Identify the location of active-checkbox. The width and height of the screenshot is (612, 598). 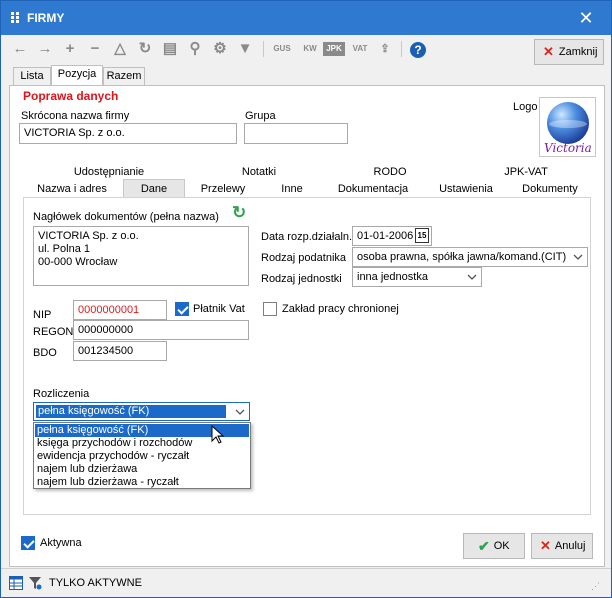
(28, 543).